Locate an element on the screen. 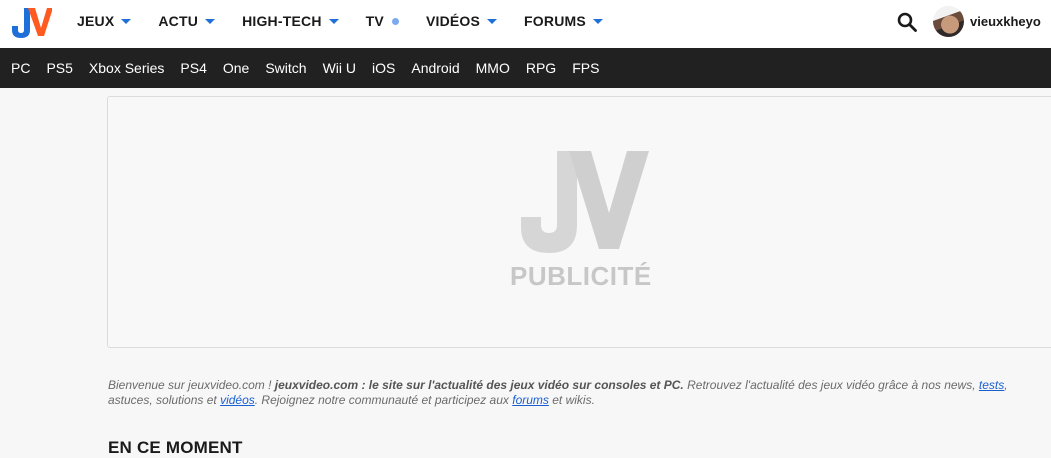 This screenshot has width=1051, height=458. nav-item-videos: VIDÉOS is located at coordinates (461, 21).